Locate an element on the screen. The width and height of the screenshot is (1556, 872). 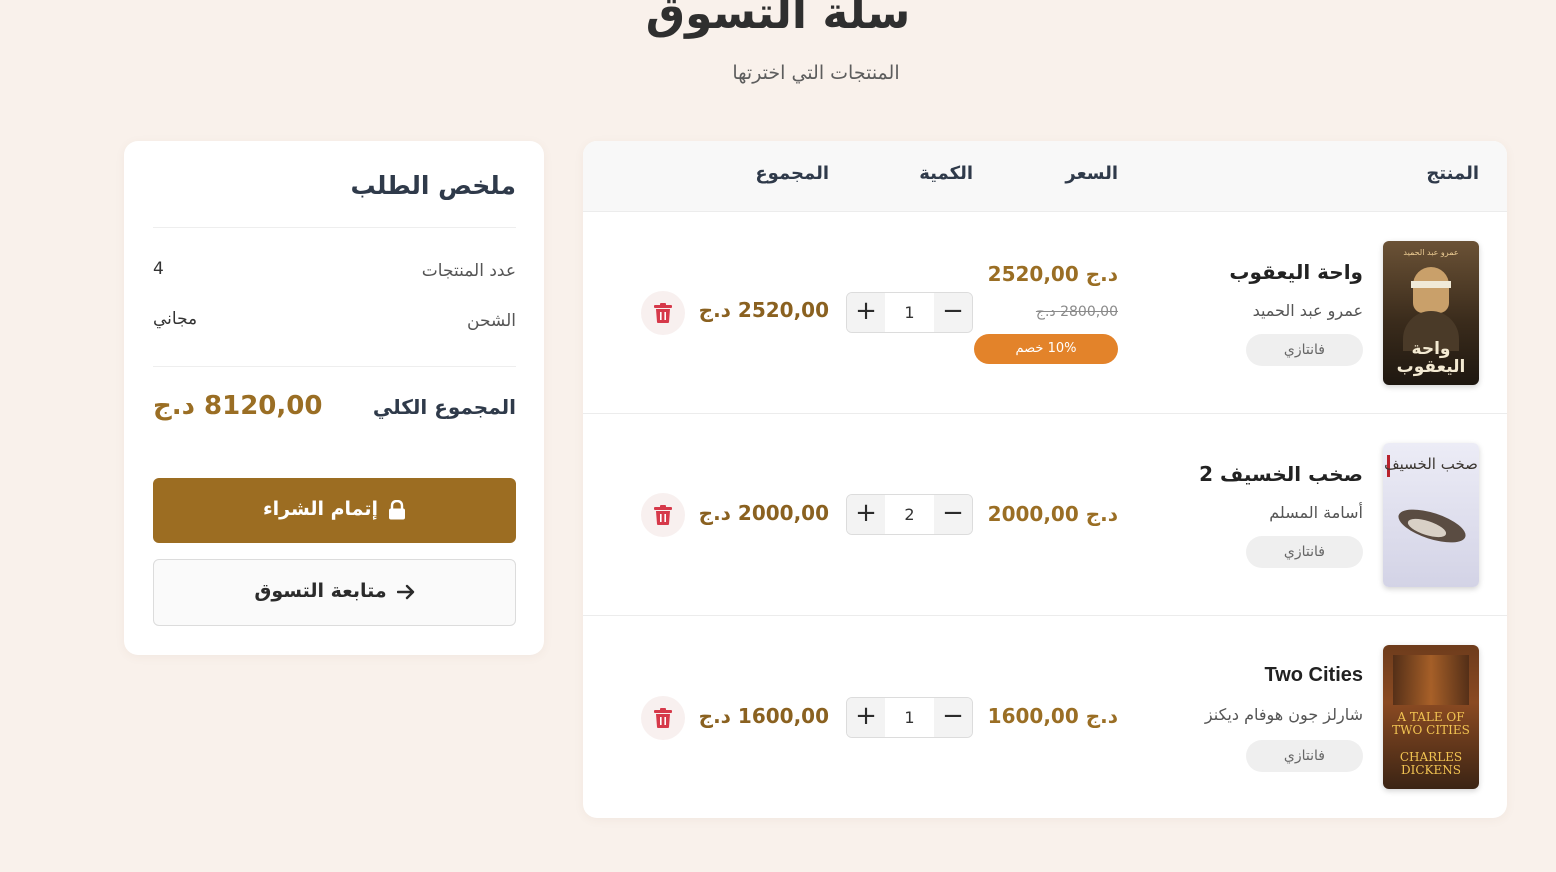
original-price: 2800,00 د.ج is located at coordinates (1076, 312).